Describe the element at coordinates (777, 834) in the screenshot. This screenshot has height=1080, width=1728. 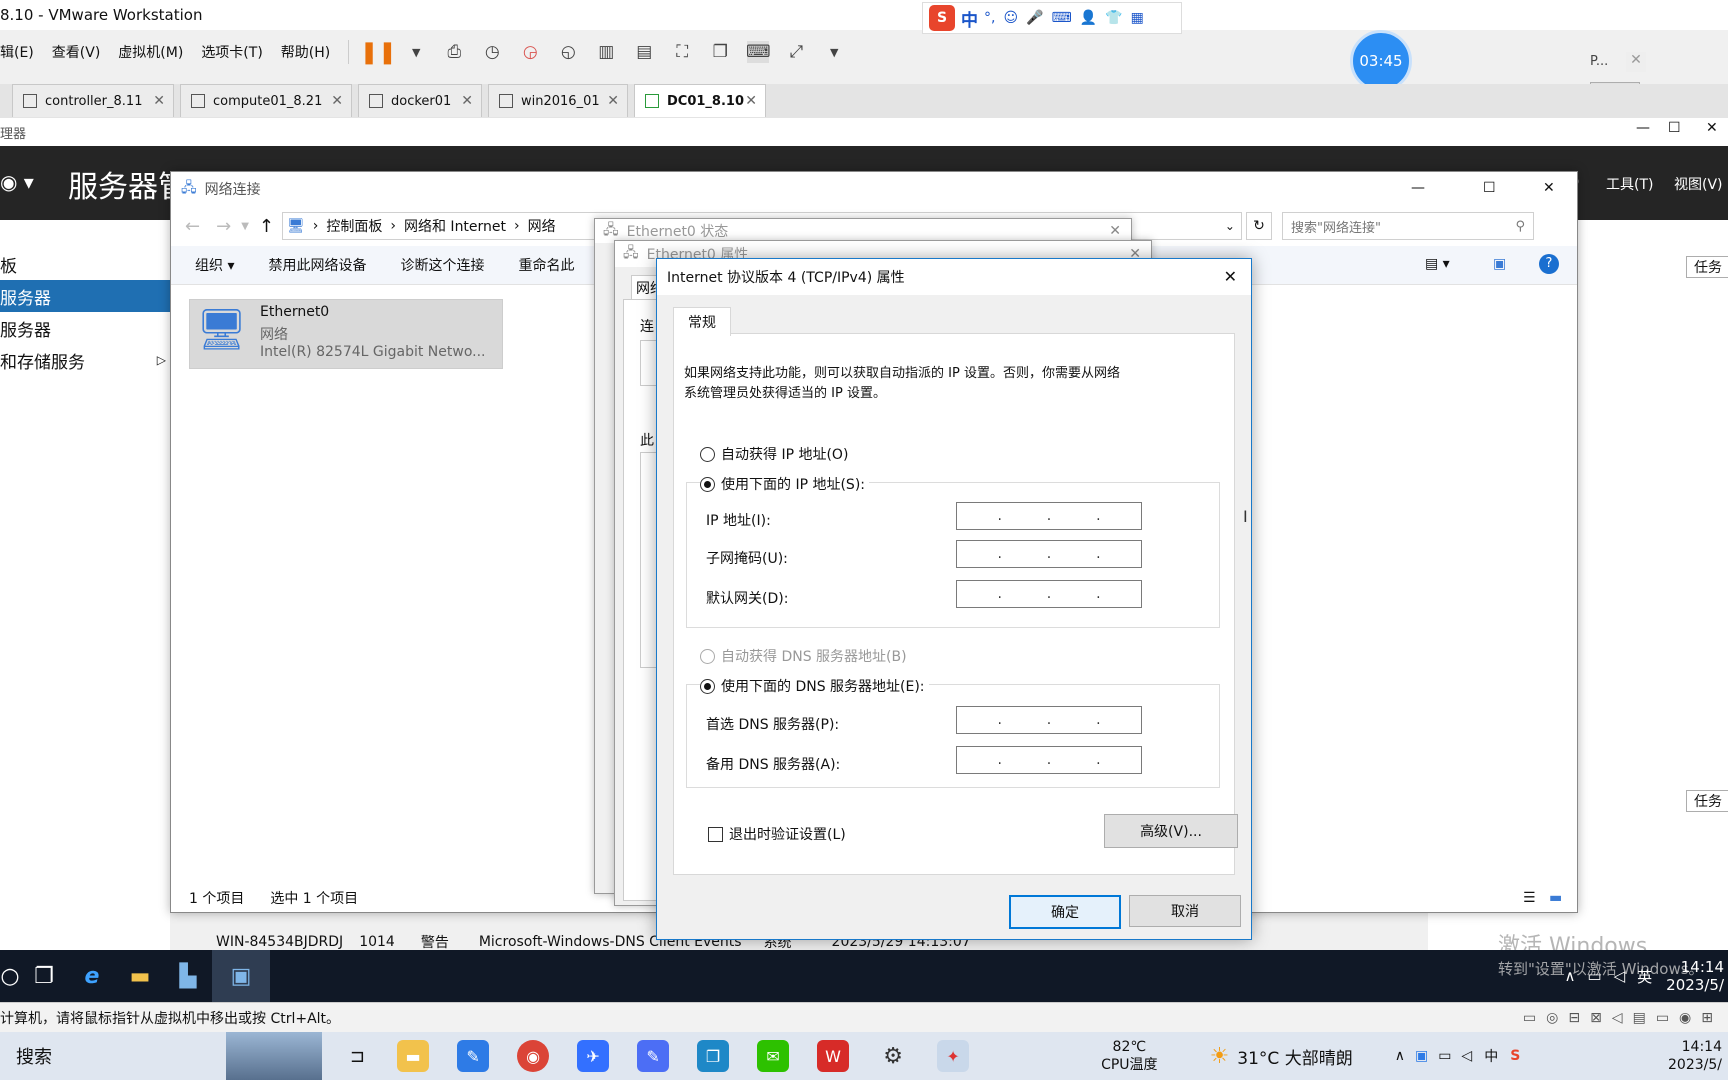
I see `validate-checkbox: 退出时验证设置(L)` at that location.